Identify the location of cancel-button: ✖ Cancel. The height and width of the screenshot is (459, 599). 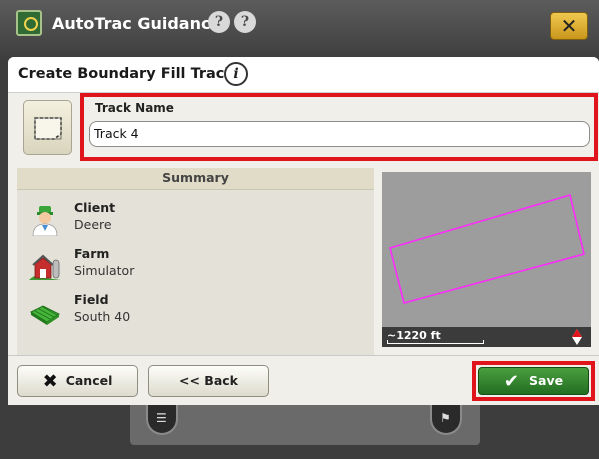
(77, 381).